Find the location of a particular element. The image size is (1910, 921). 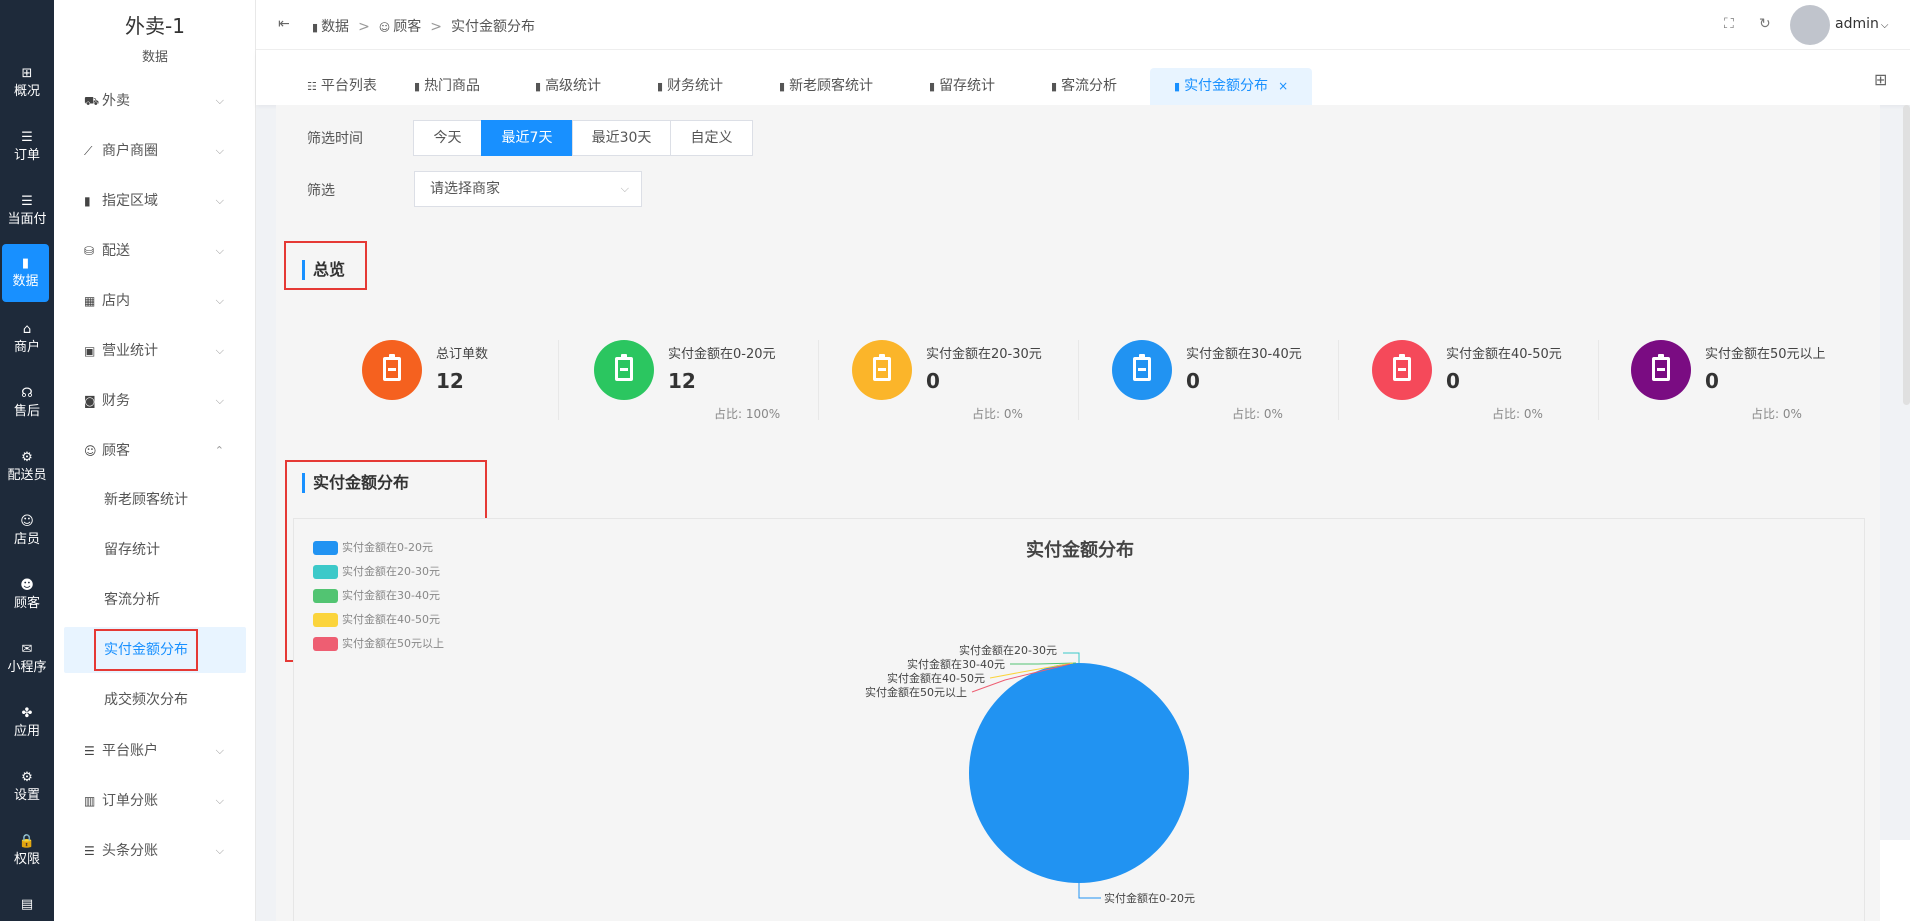

sidebar-subitem: 留存统计 is located at coordinates (155, 550).